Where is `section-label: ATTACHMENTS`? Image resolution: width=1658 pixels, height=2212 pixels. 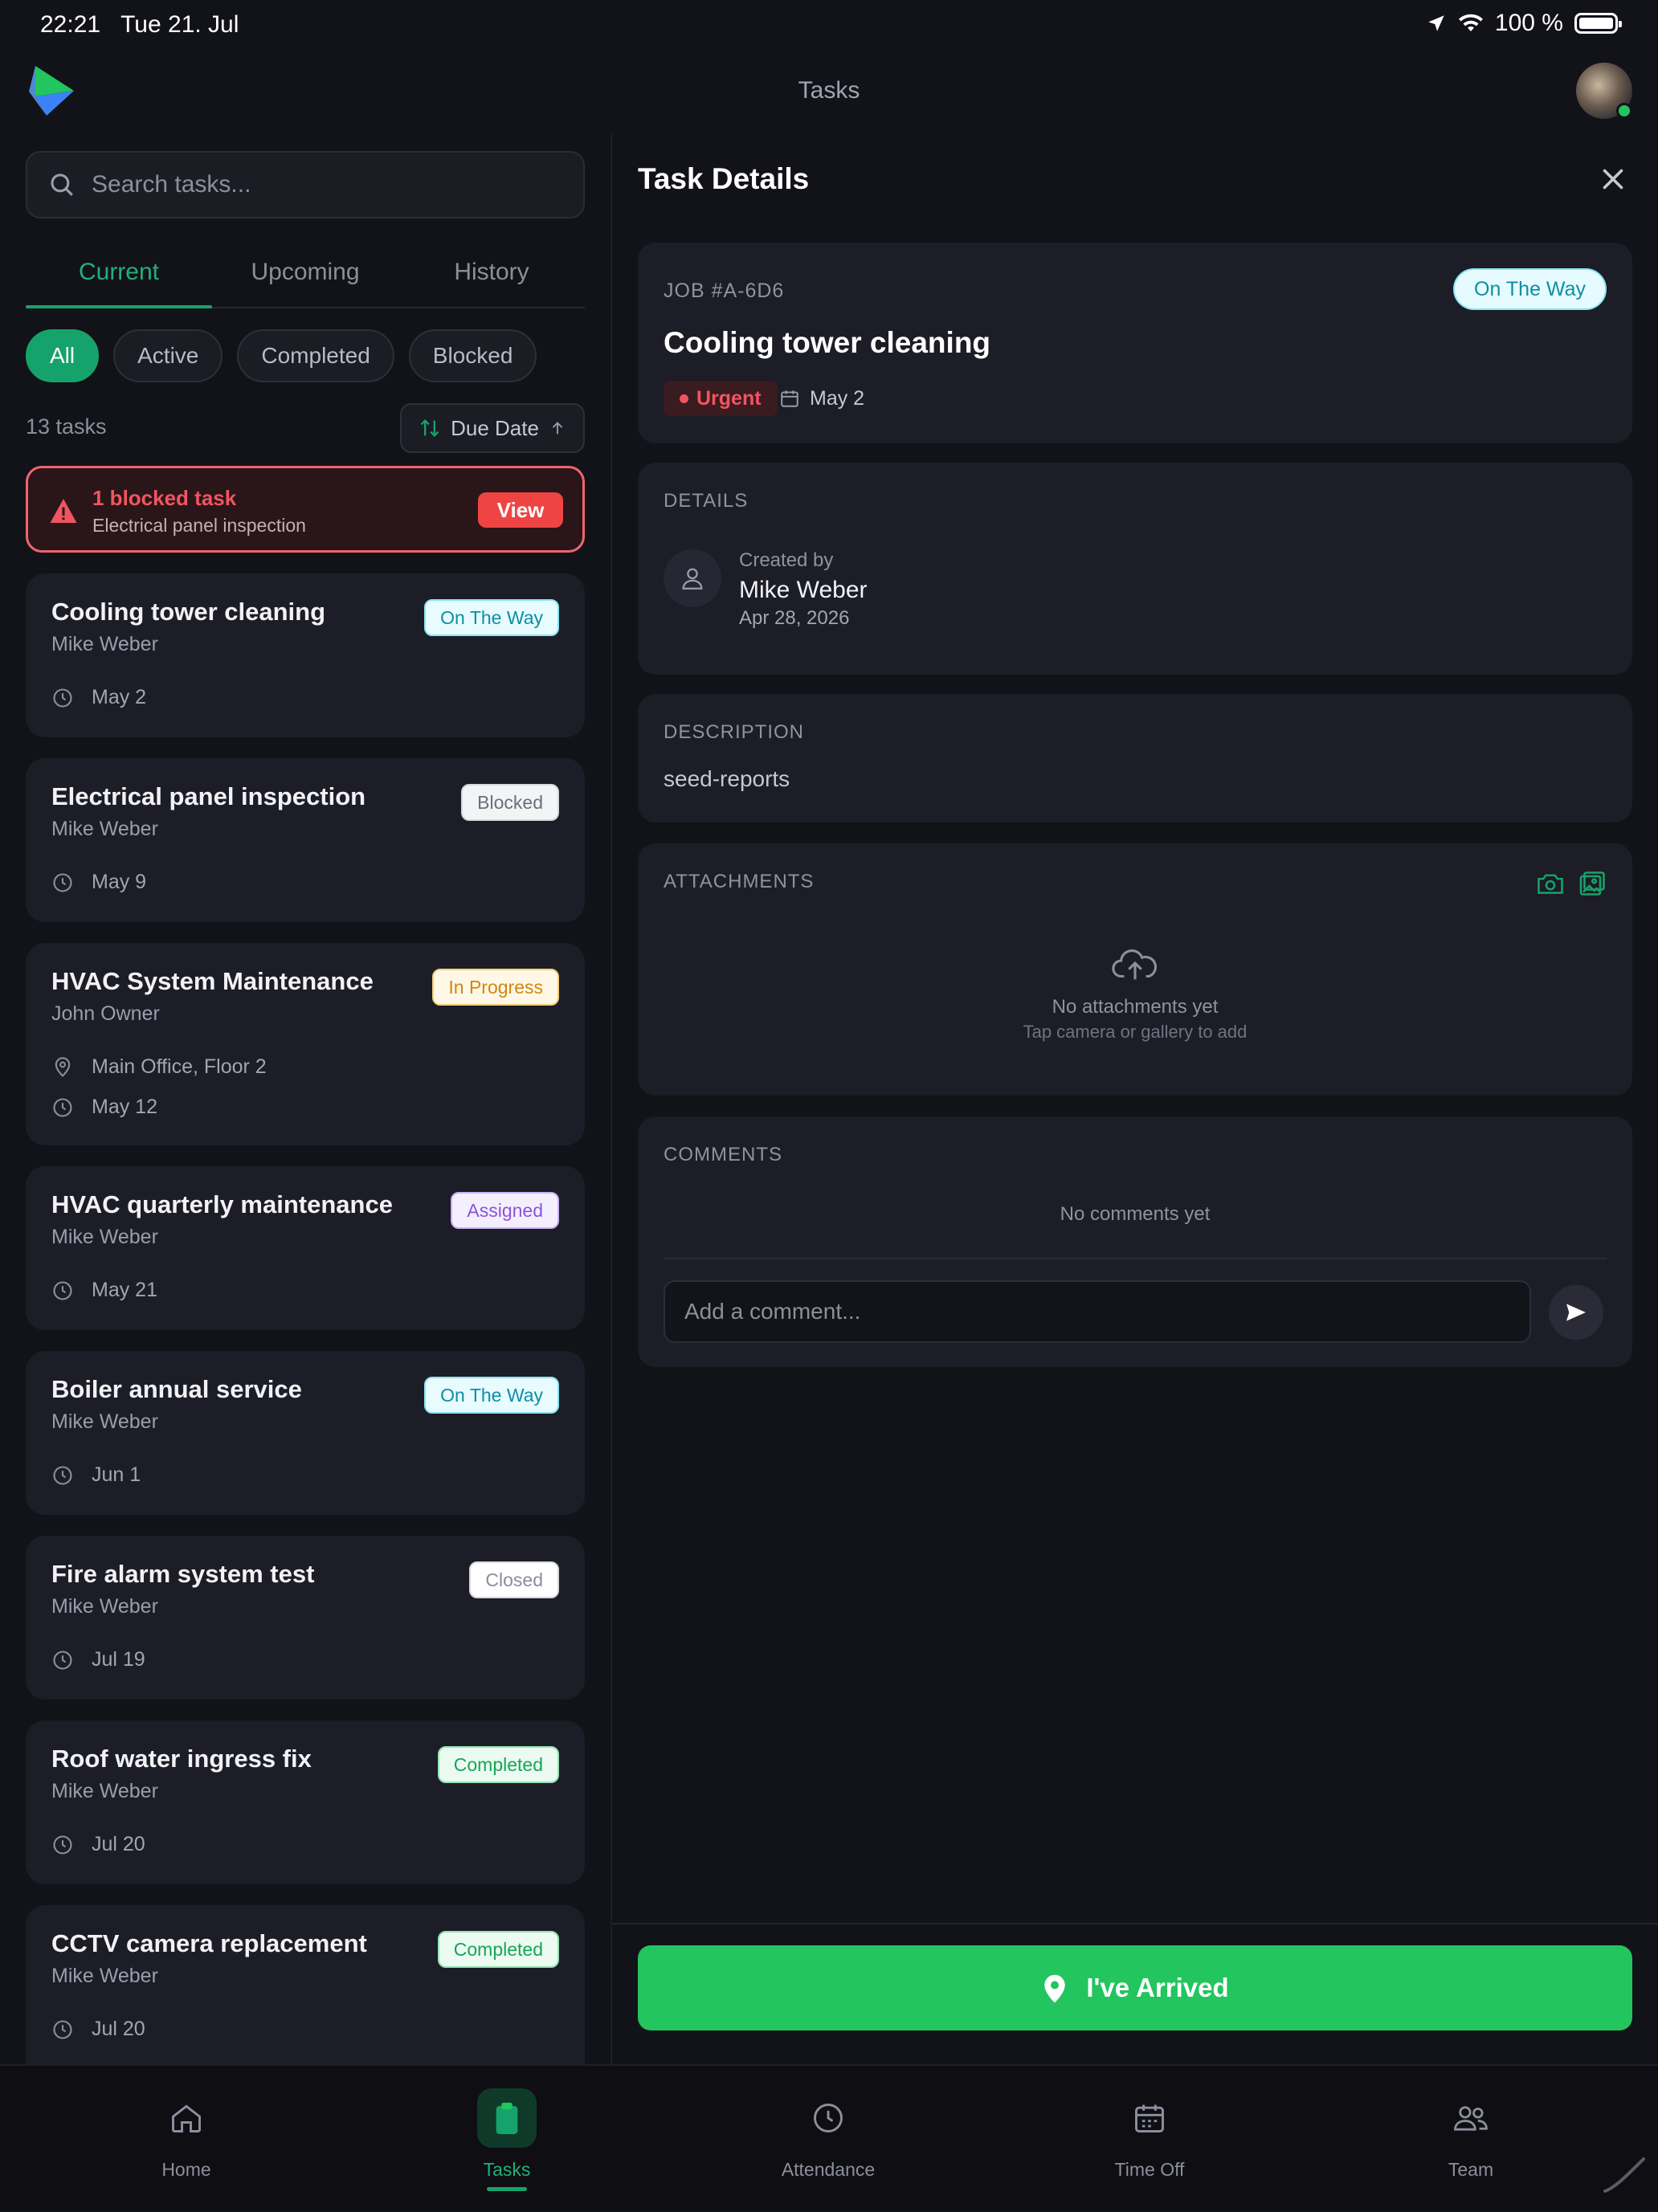 section-label: ATTACHMENTS is located at coordinates (739, 881).